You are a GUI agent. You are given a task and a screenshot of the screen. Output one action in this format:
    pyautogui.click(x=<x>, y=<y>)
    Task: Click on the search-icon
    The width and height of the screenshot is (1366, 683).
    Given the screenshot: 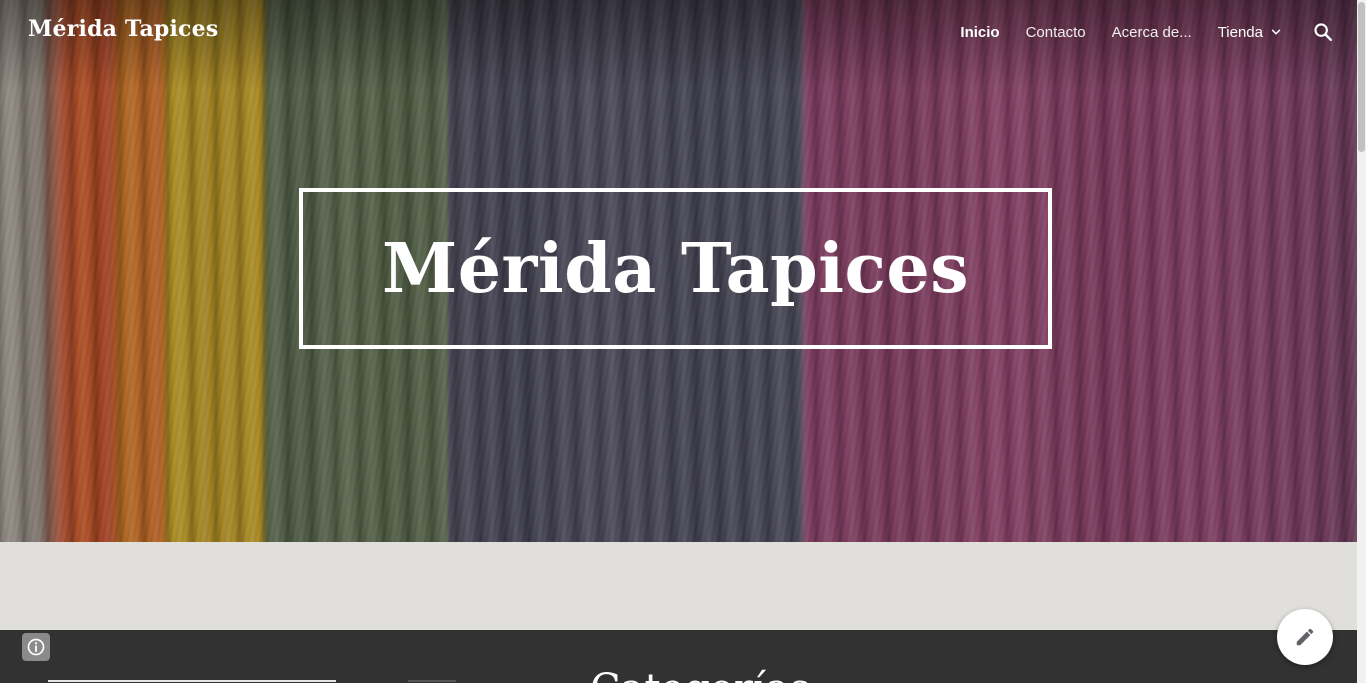 What is the action you would take?
    pyautogui.click(x=1323, y=32)
    